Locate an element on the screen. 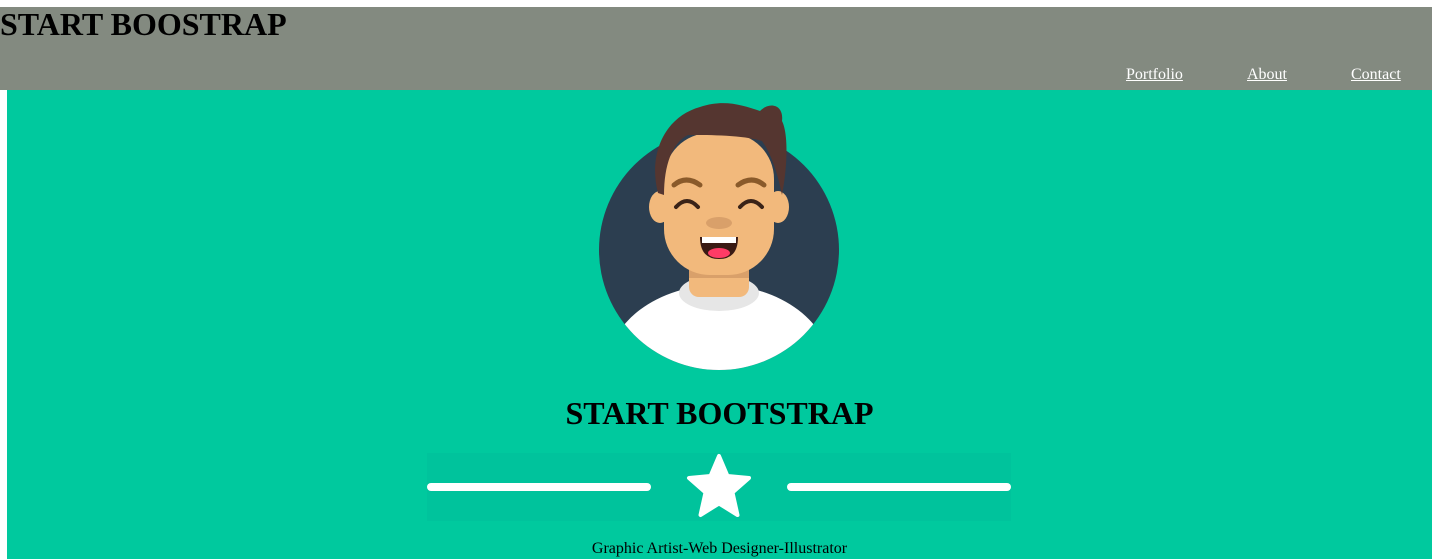 The width and height of the screenshot is (1439, 559). nav-links: Portfolio About Contact is located at coordinates (716, 78).